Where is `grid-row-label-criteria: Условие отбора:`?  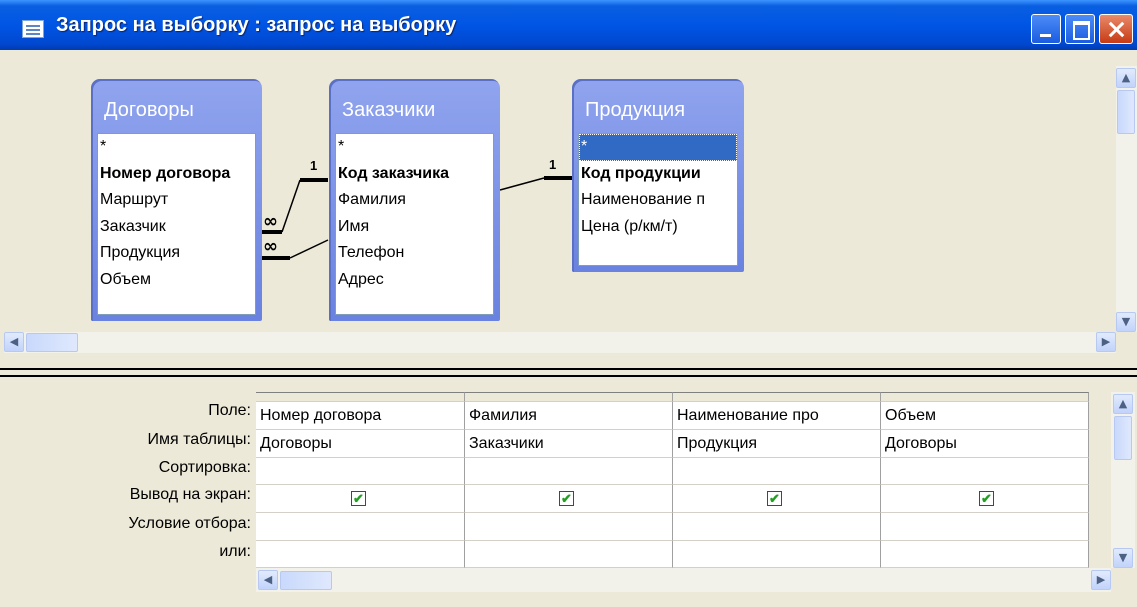
grid-row-label-criteria: Условие отбора: is located at coordinates (189, 523).